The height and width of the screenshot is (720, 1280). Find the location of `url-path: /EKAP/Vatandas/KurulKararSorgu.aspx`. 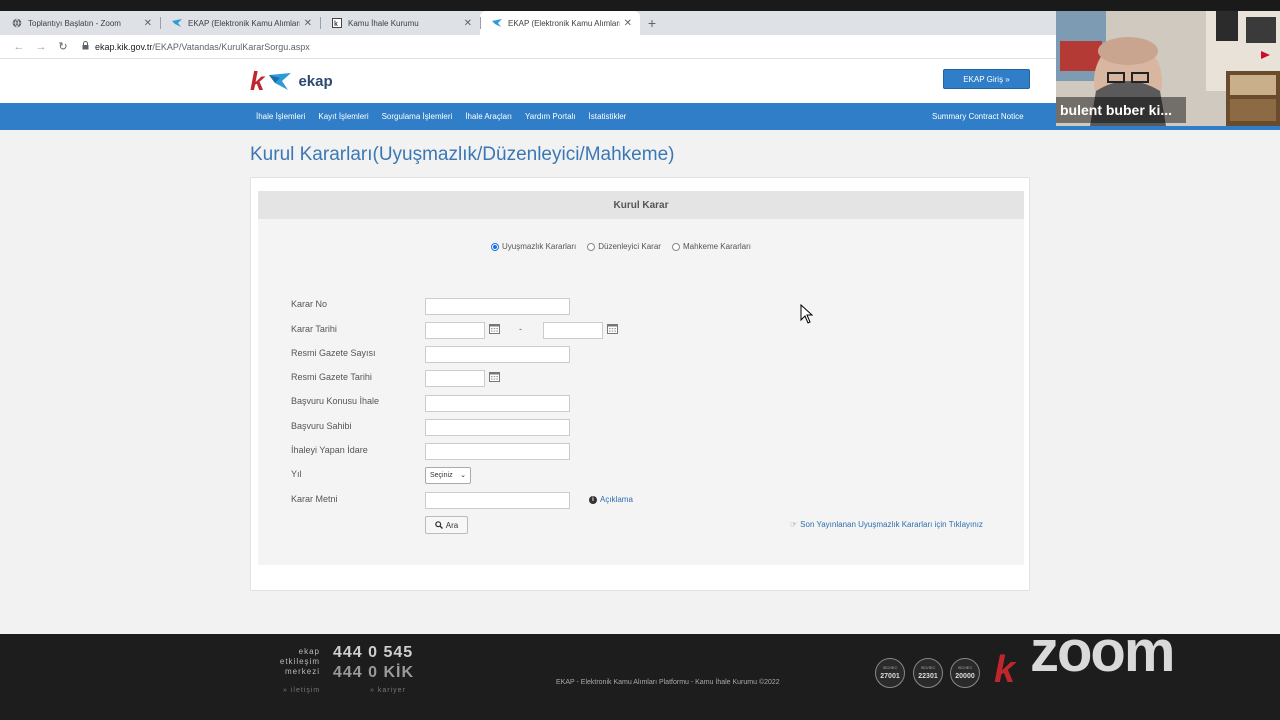

url-path: /EKAP/Vatandas/KurulKararSorgu.aspx is located at coordinates (231, 46).